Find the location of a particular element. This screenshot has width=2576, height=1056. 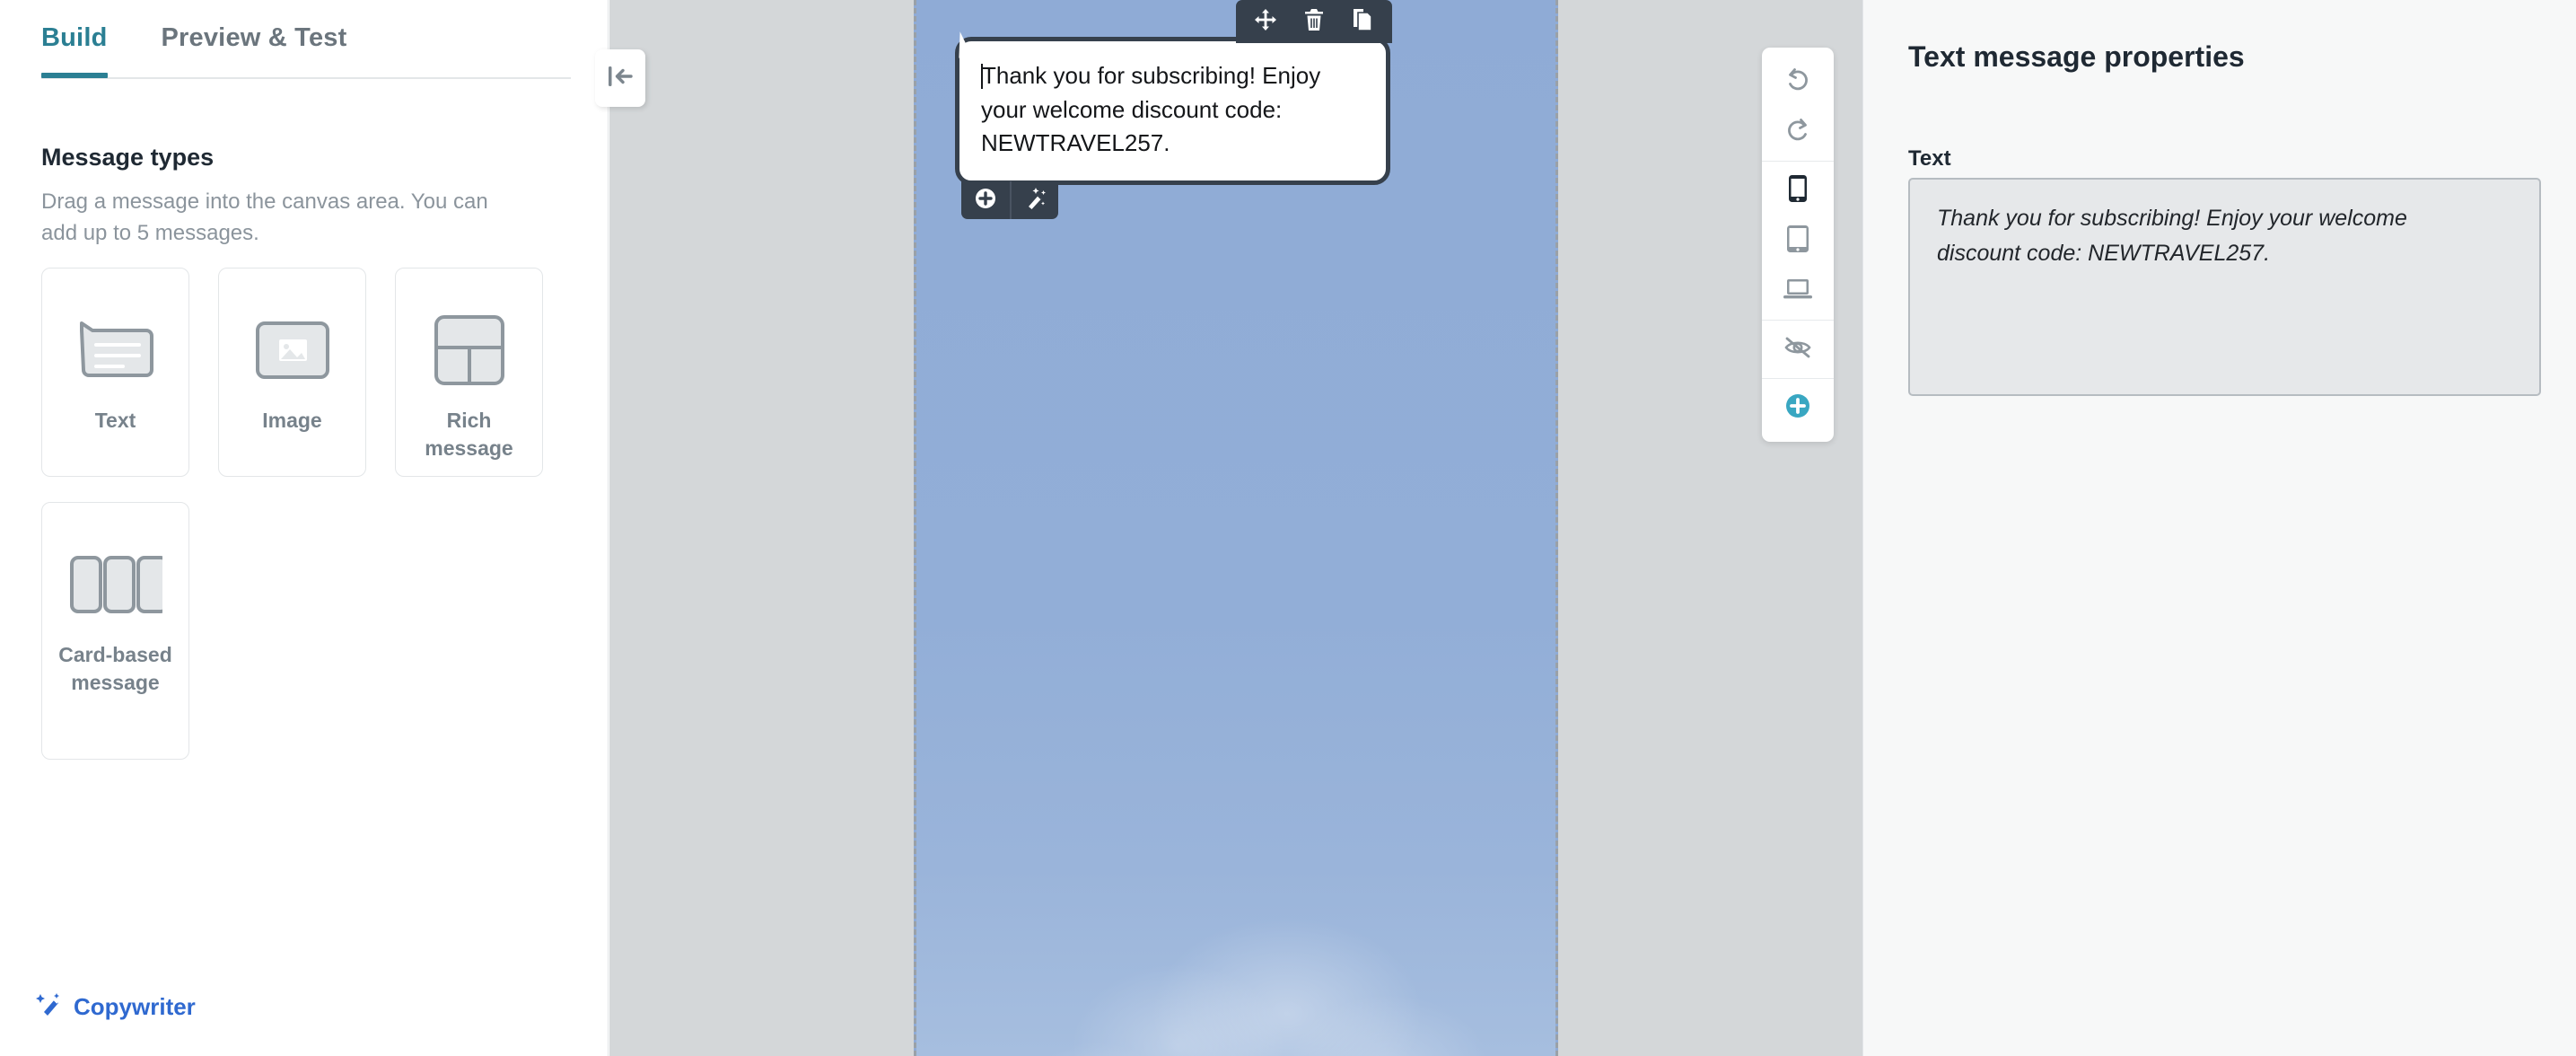

collapse-sidebar-button is located at coordinates (620, 78).